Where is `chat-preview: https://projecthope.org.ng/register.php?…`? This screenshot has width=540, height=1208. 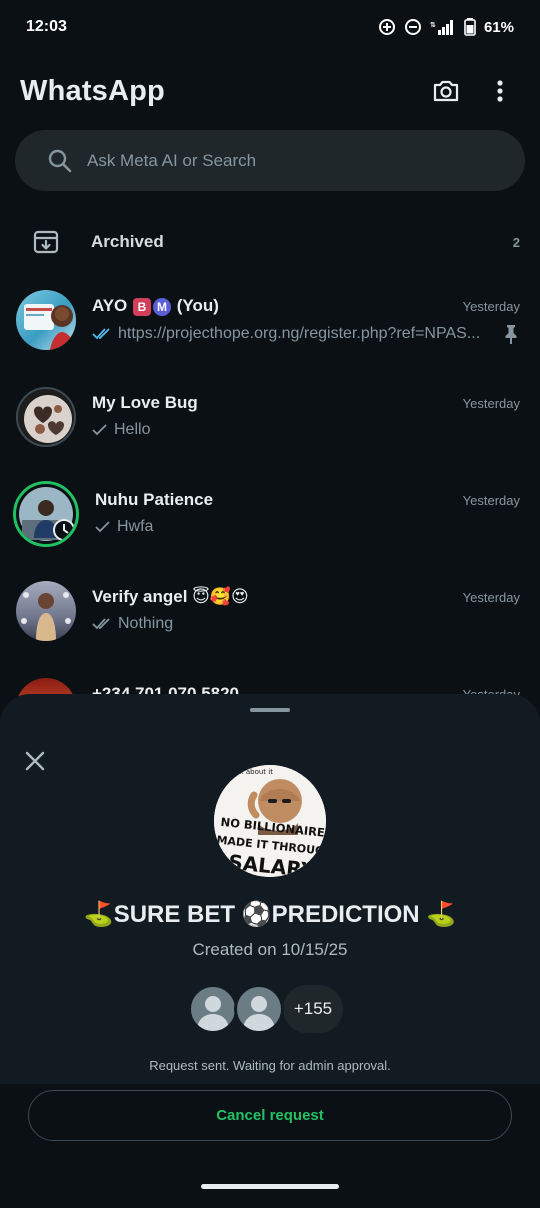
chat-preview: https://projecthope.org.ng/register.php?… is located at coordinates (299, 333).